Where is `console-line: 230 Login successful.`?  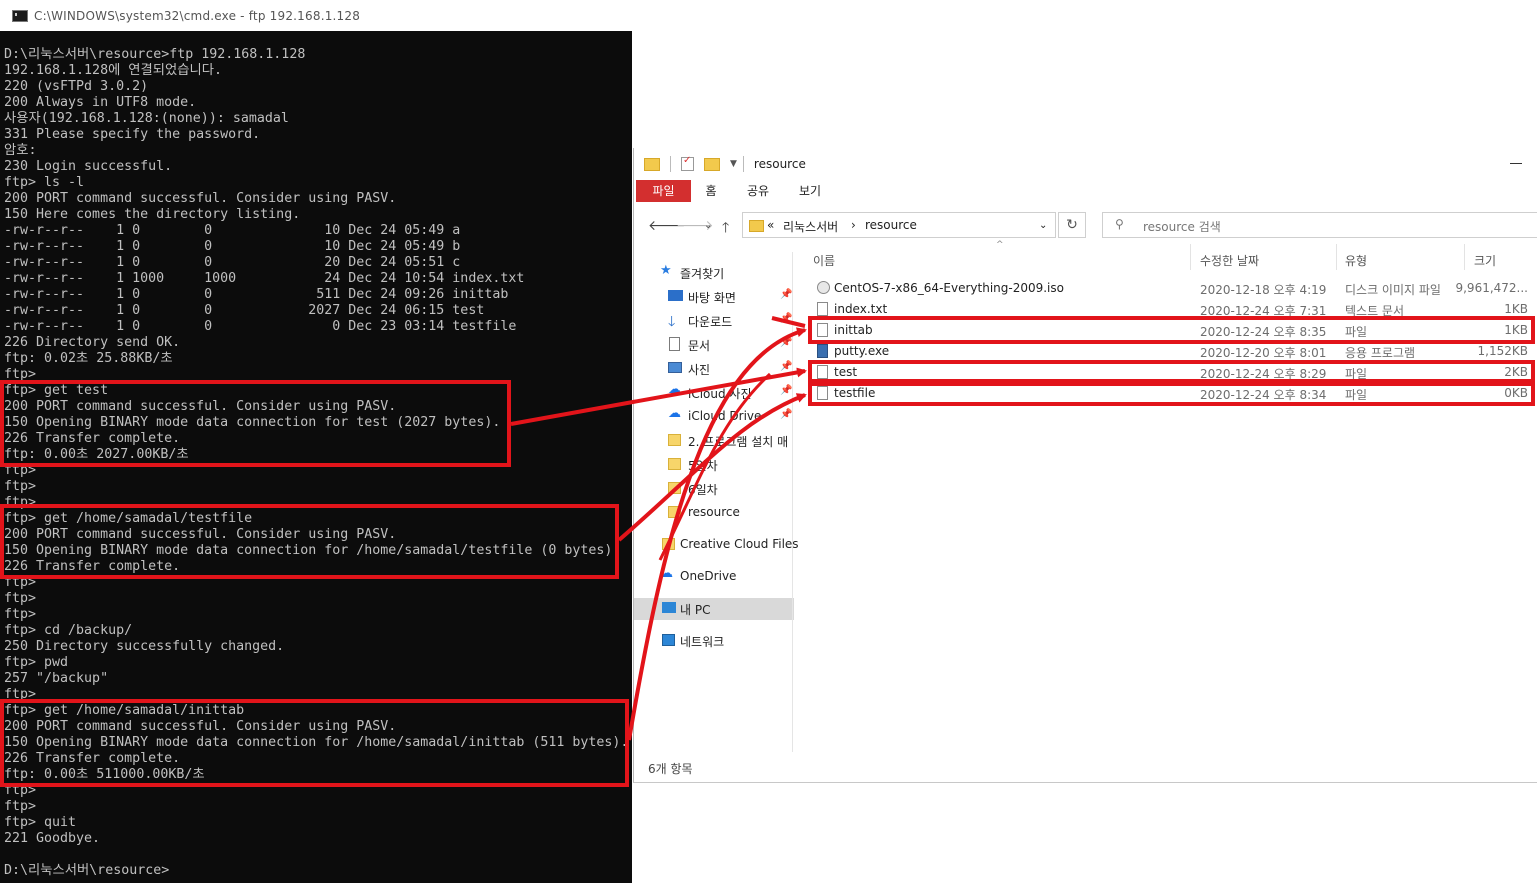
console-line: 230 Login successful. is located at coordinates (88, 166).